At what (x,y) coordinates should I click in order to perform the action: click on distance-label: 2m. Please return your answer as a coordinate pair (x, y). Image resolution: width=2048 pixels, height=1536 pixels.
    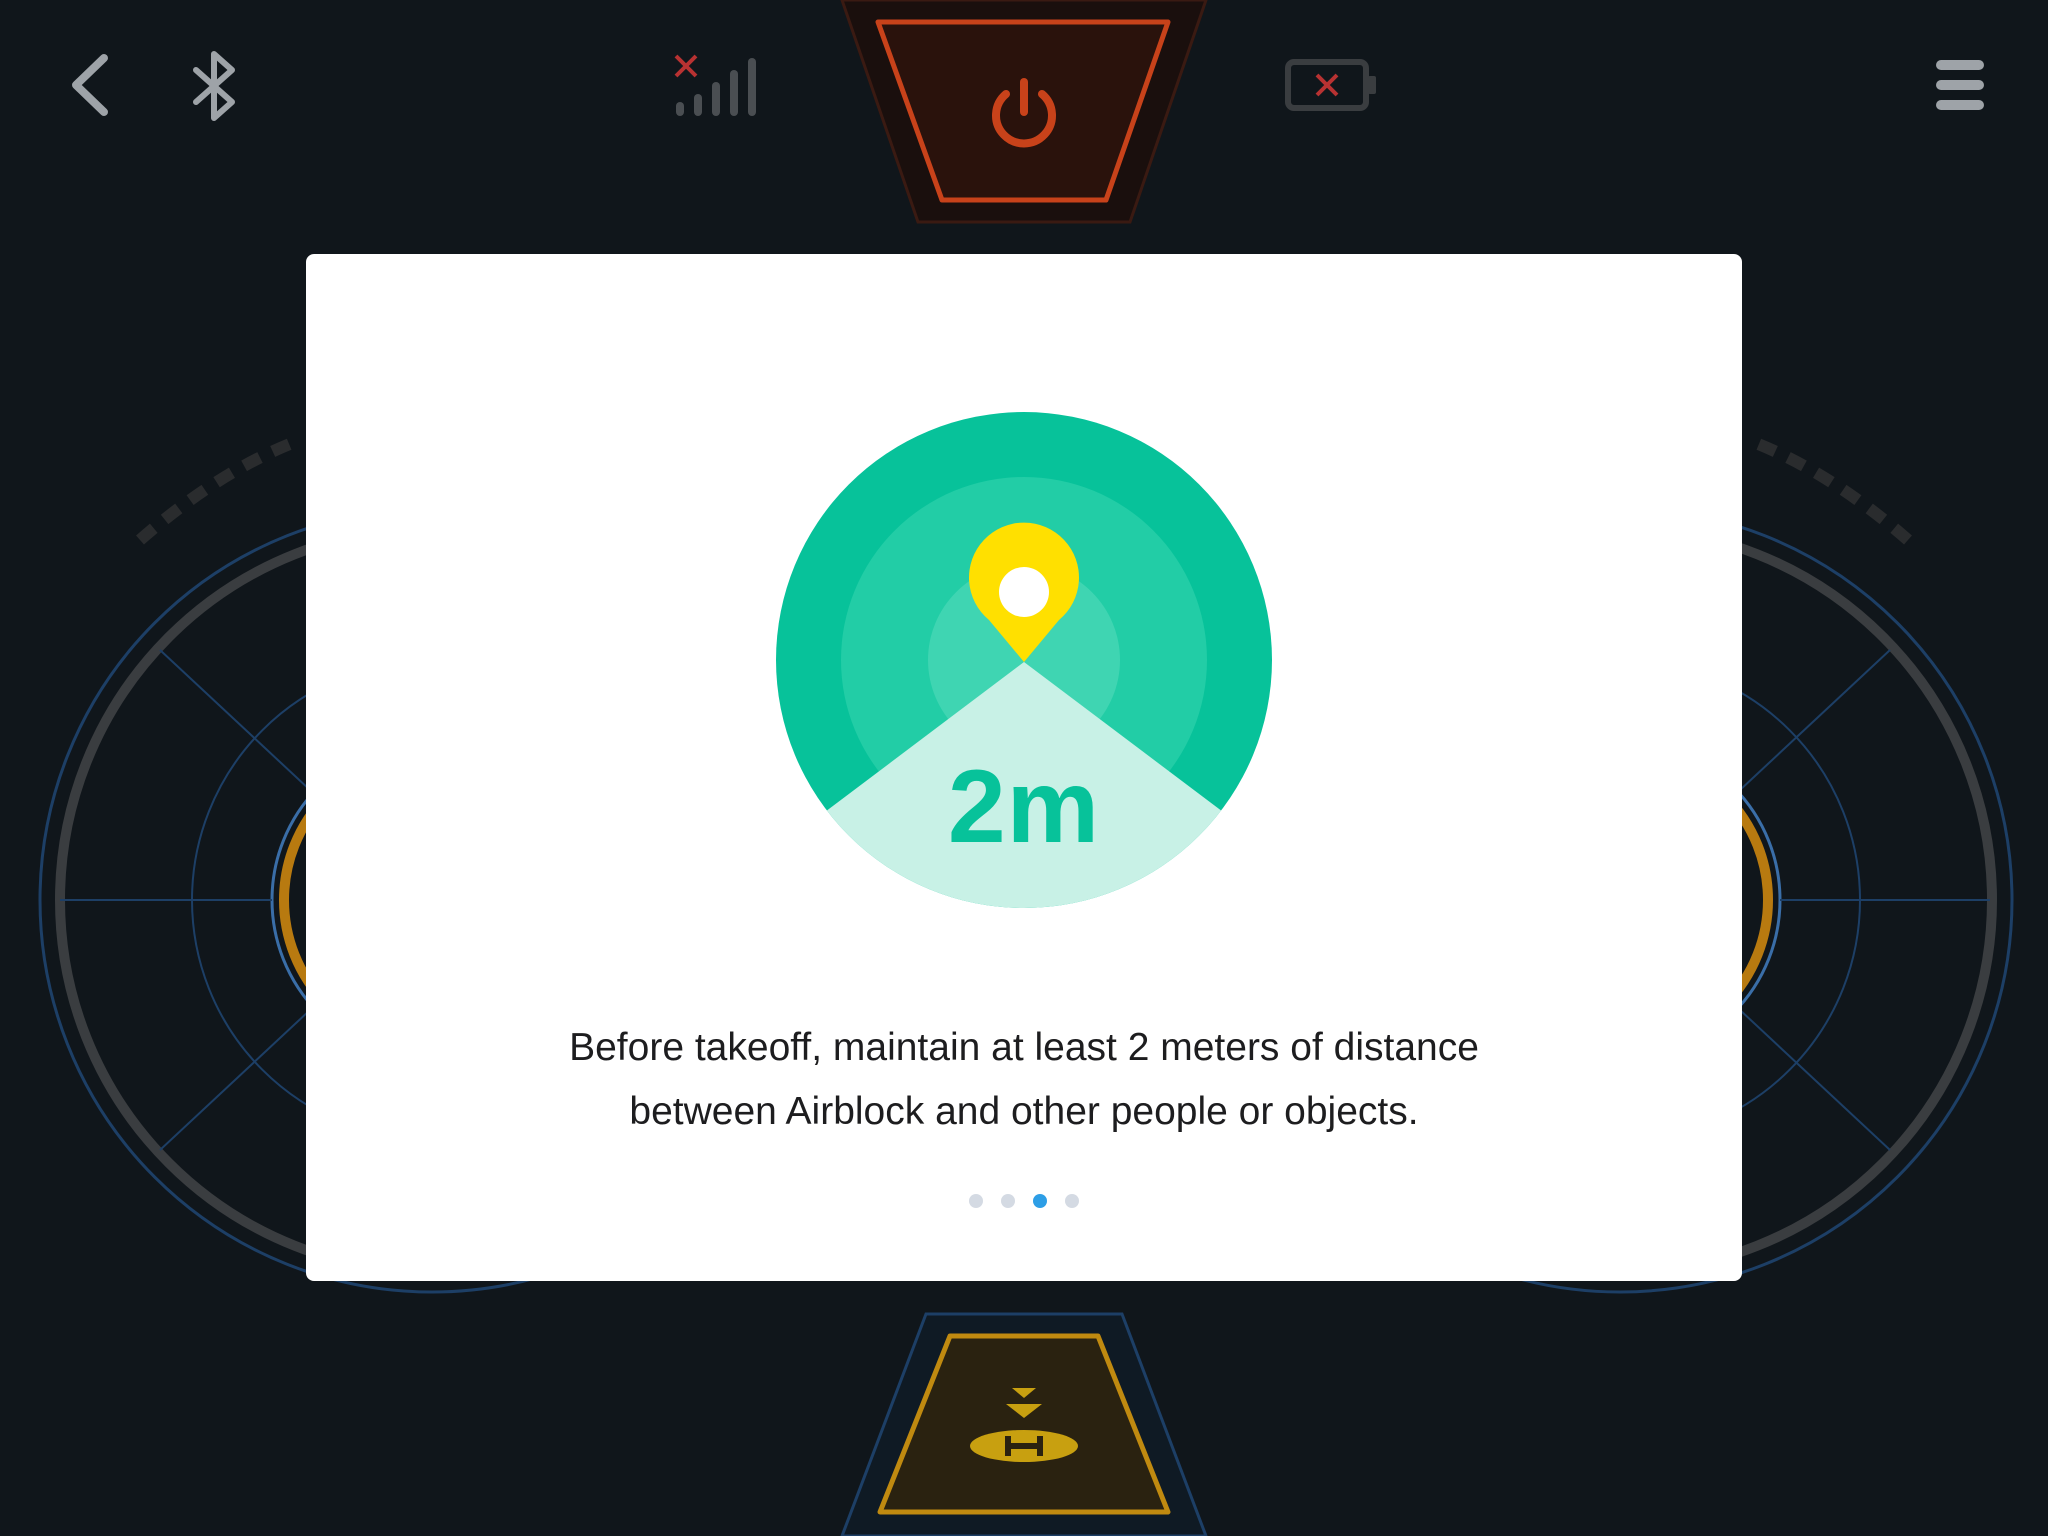
    Looking at the image, I should click on (1024, 807).